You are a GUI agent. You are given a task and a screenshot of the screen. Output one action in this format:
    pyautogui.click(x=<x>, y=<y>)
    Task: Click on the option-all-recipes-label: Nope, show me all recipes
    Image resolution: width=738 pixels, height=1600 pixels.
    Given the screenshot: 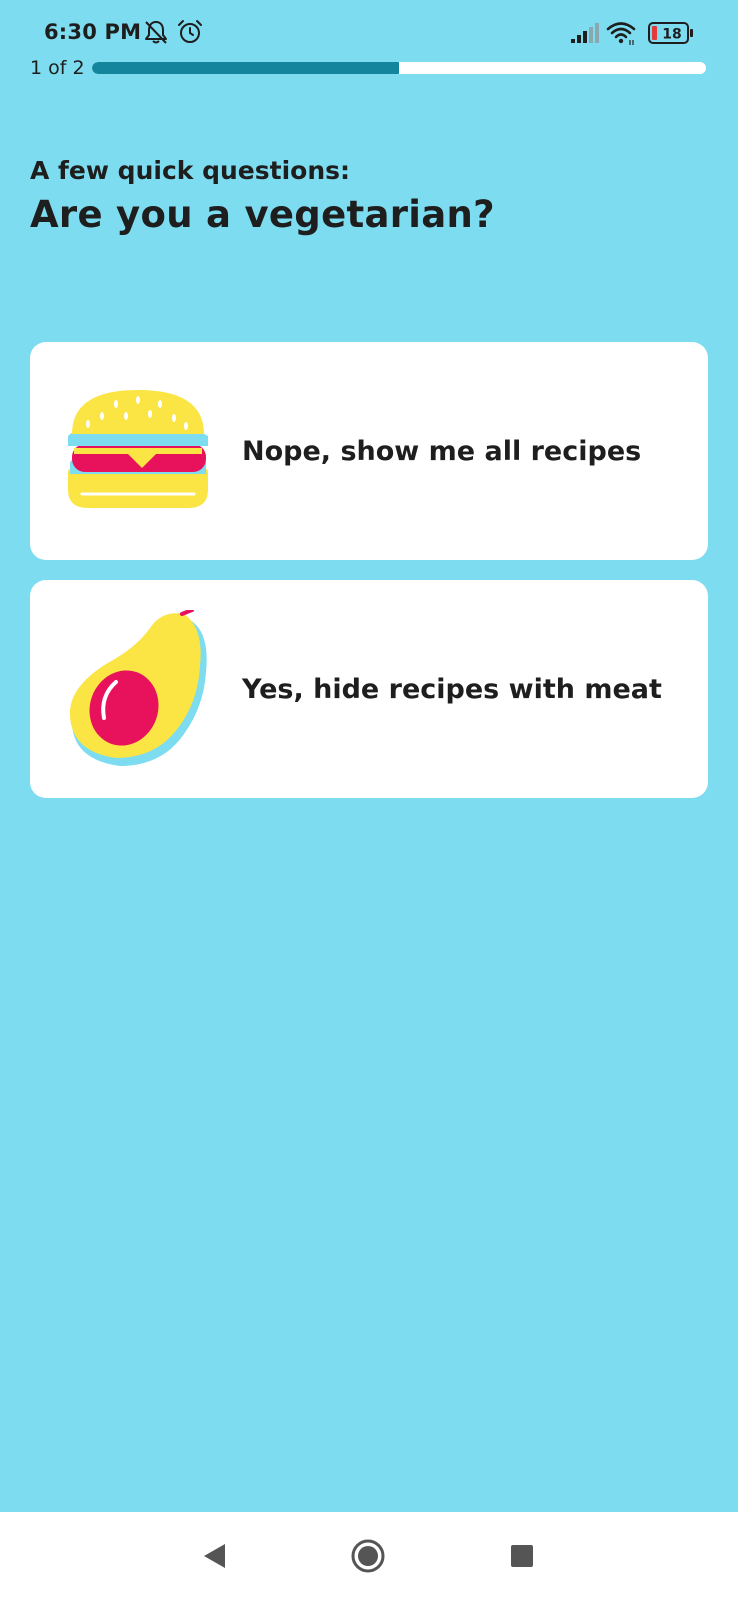 What is the action you would take?
    pyautogui.click(x=442, y=451)
    